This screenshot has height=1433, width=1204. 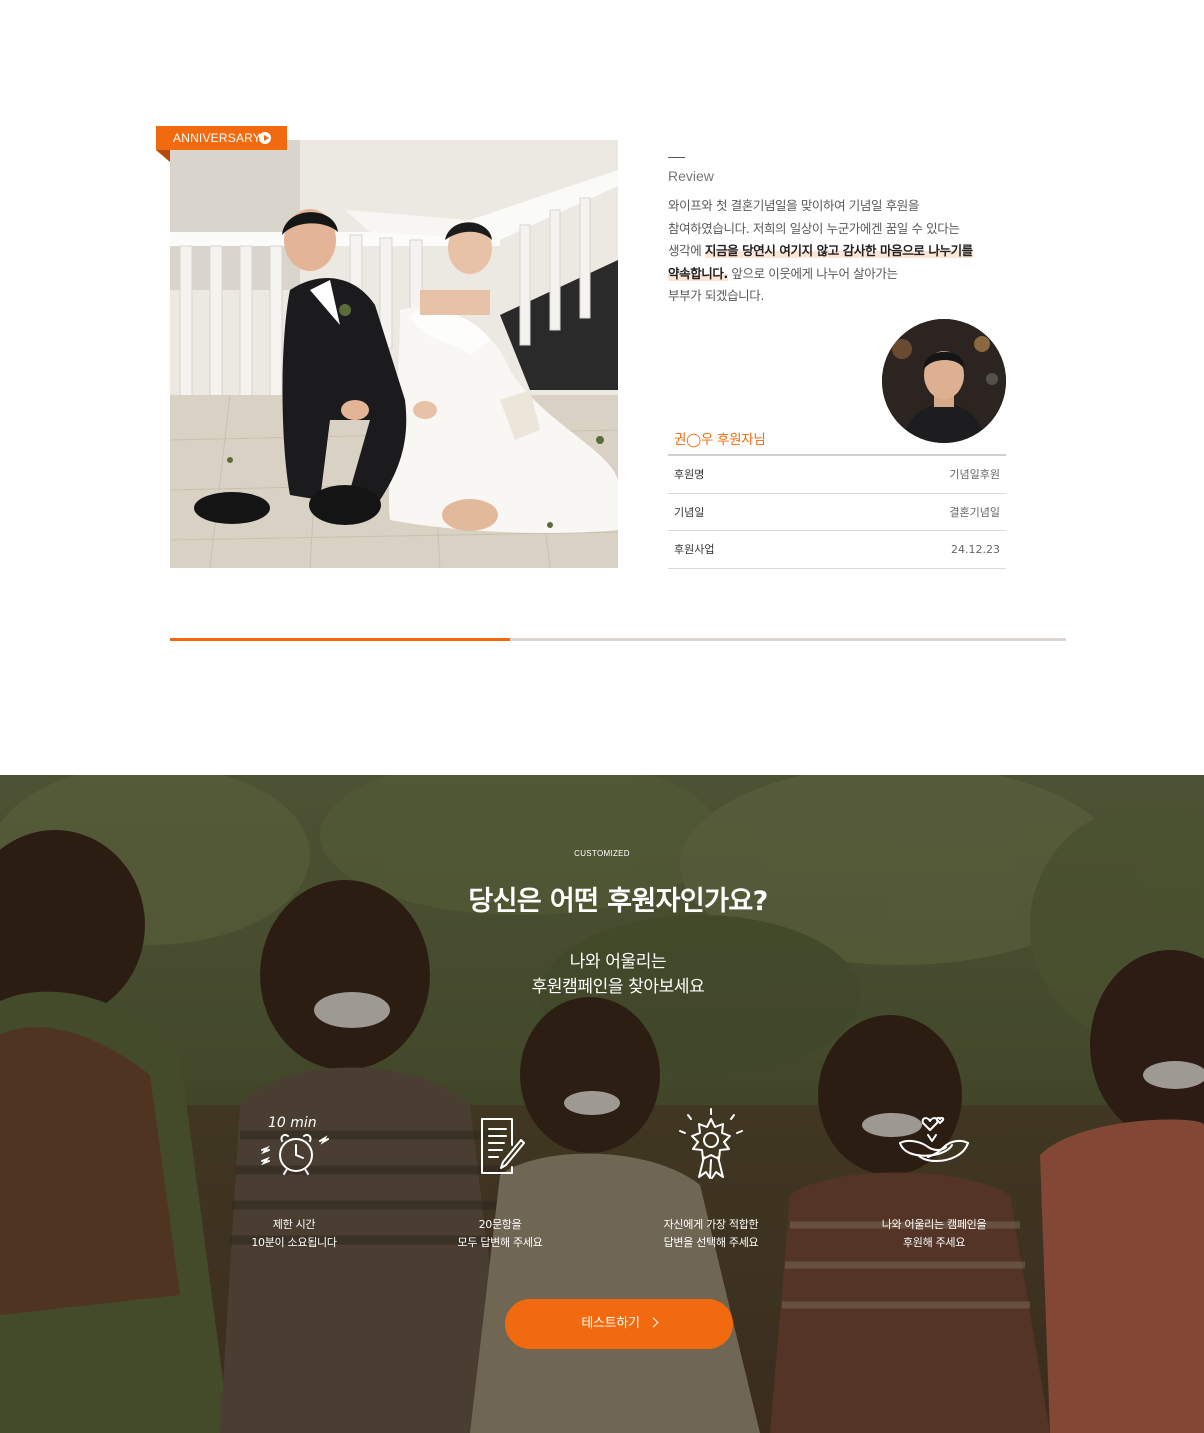 What do you see at coordinates (837, 475) in the screenshot?
I see `table-row: 후원명 기념일후원` at bounding box center [837, 475].